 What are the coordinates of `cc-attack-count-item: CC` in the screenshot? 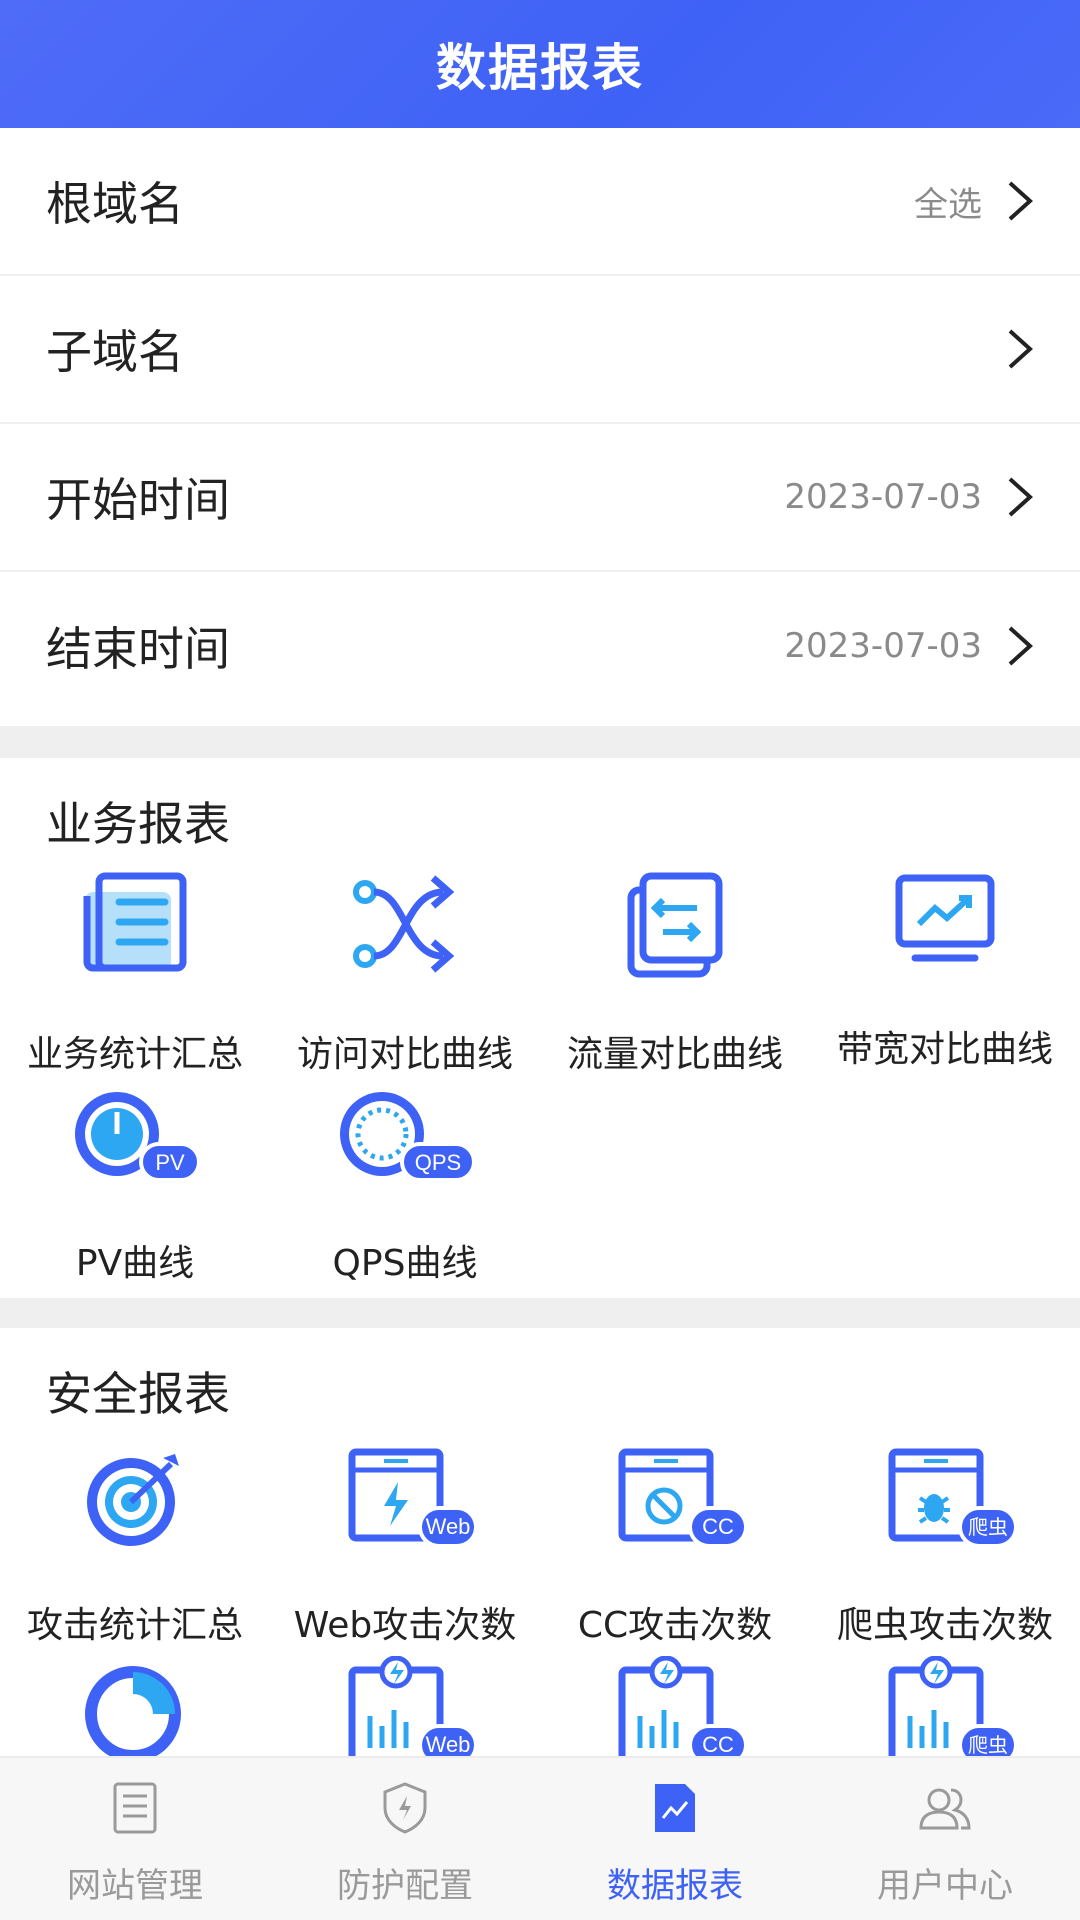 It's located at (675, 1500).